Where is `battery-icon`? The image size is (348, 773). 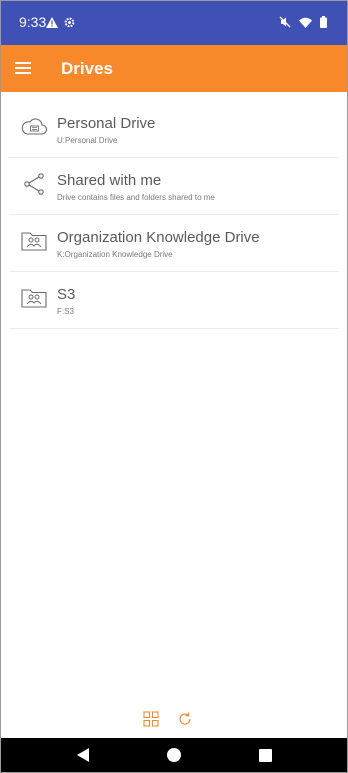
battery-icon is located at coordinates (323, 24).